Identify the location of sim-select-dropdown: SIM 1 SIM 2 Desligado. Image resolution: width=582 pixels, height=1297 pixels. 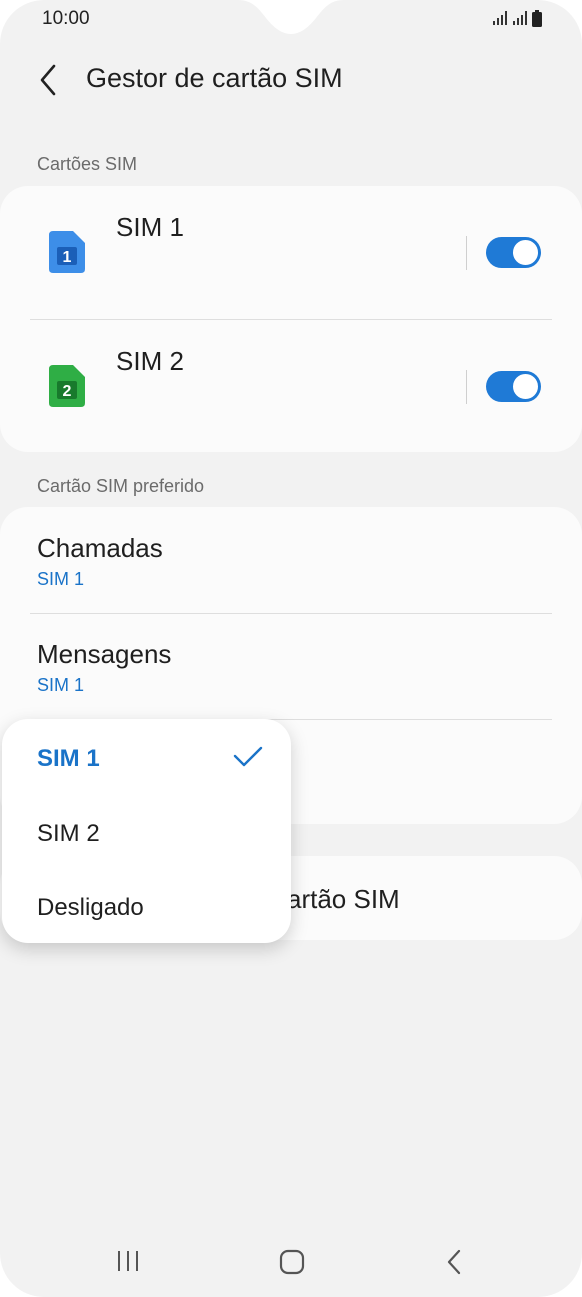
(146, 831).